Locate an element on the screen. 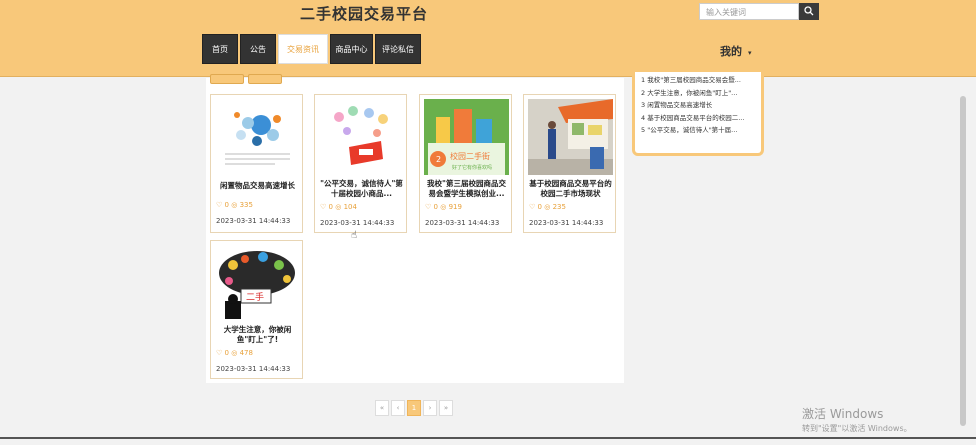  last-page-button: » is located at coordinates (446, 408).